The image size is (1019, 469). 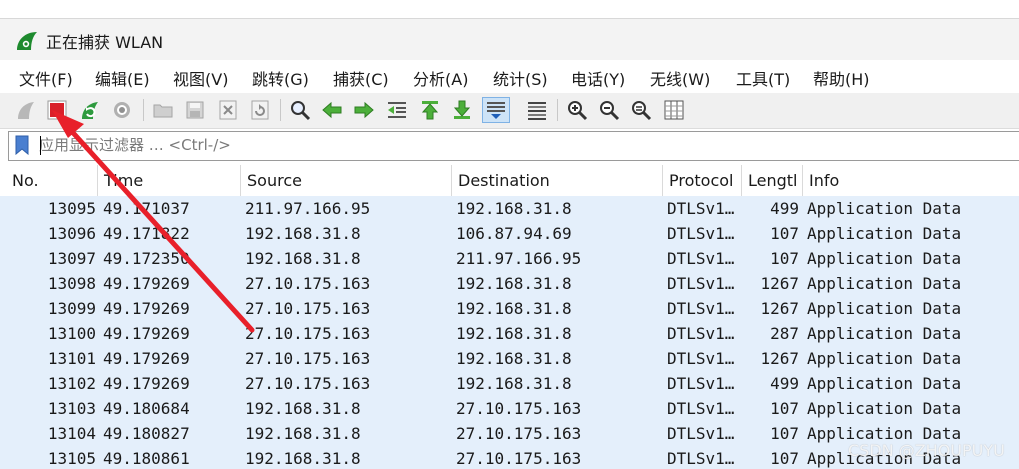 I want to click on cell-length: 287, so click(x=784, y=333).